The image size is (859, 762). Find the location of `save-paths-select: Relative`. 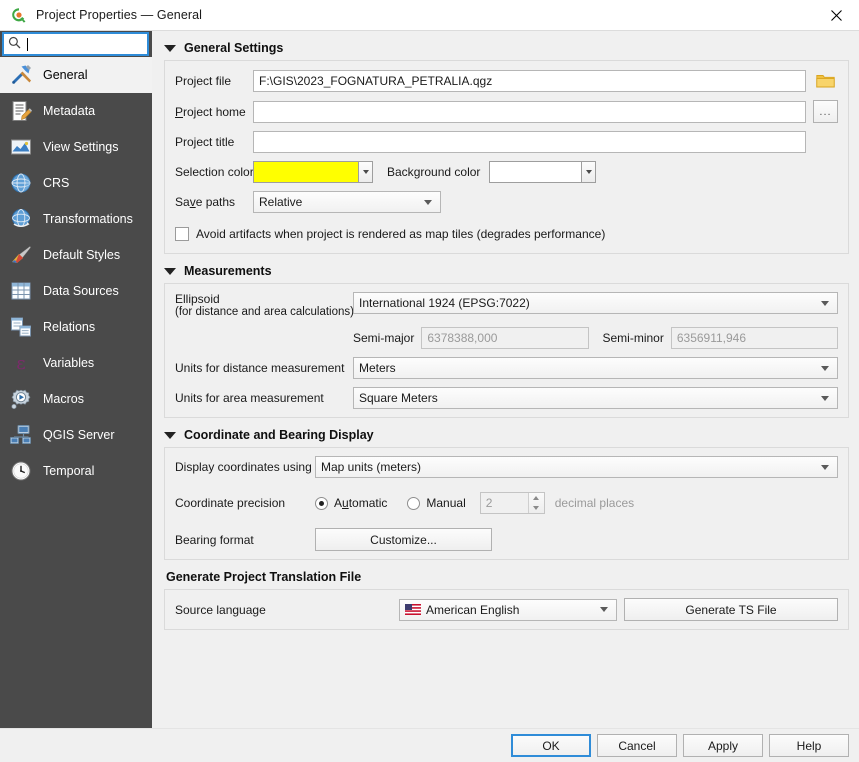

save-paths-select: Relative is located at coordinates (347, 202).